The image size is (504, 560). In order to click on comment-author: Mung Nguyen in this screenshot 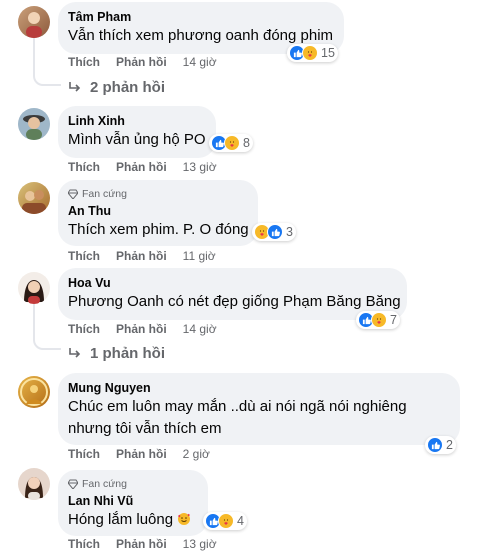, I will do `click(258, 388)`.